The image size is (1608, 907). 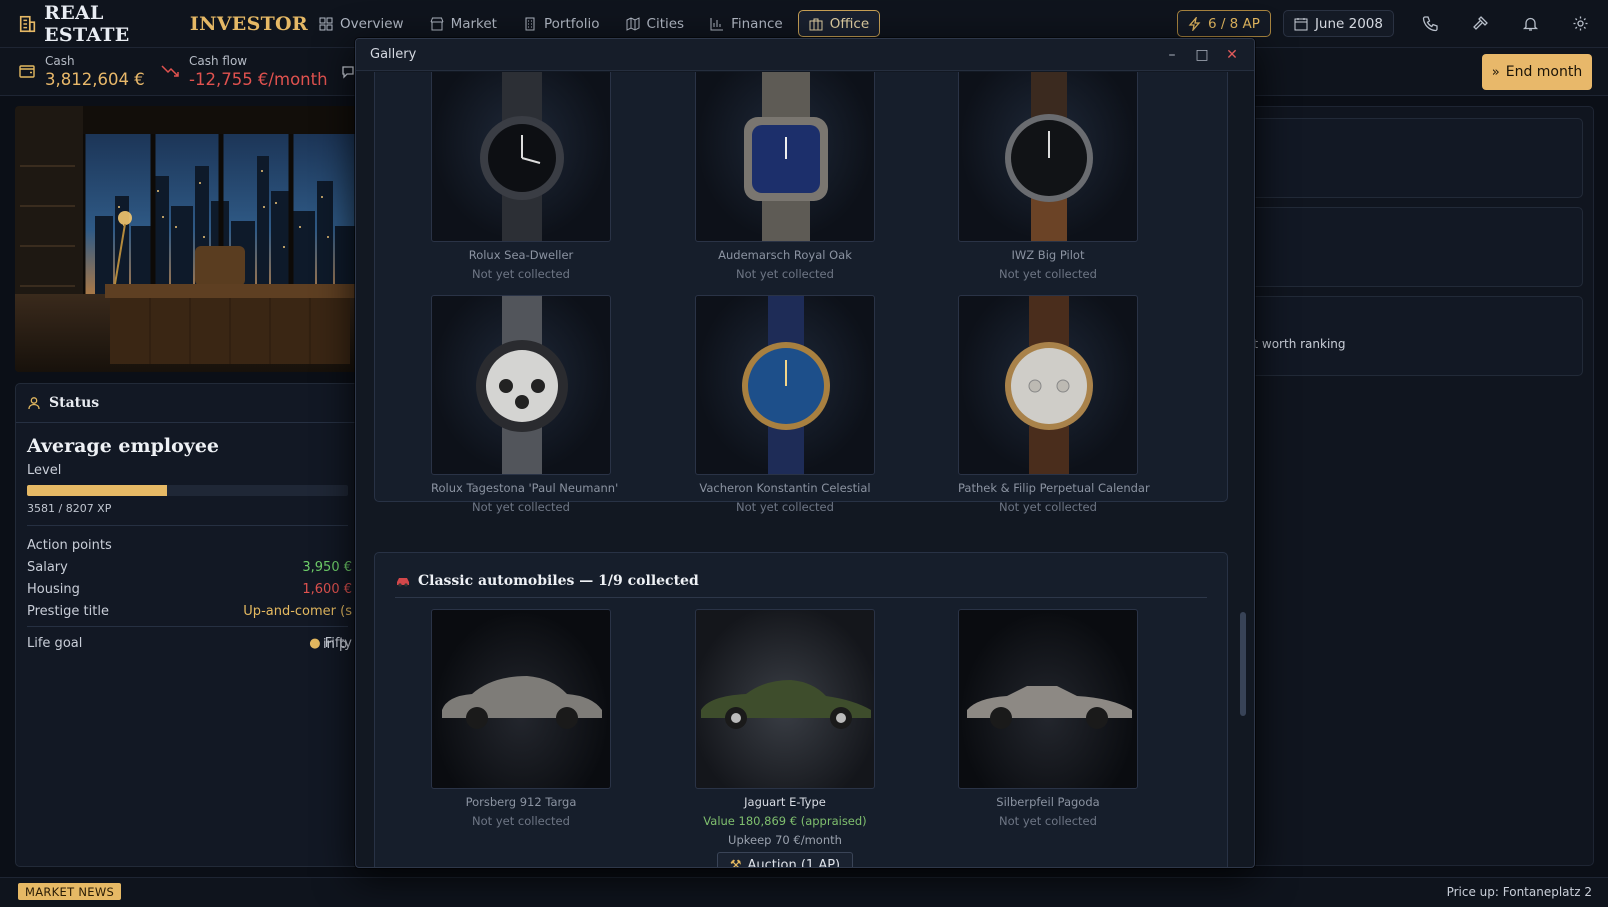 What do you see at coordinates (633, 23) in the screenshot?
I see `map-icon` at bounding box center [633, 23].